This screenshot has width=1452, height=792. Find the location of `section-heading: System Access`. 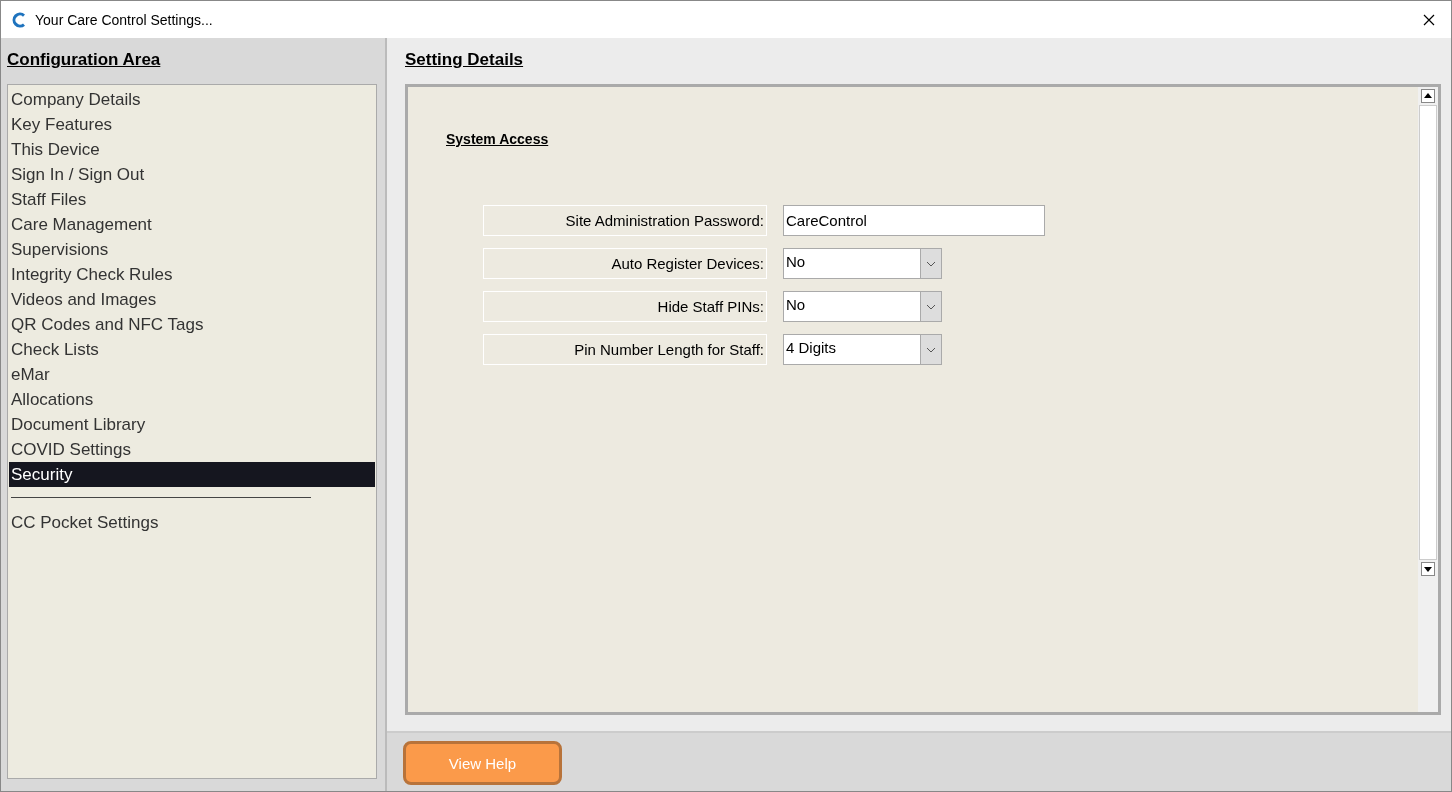

section-heading: System Access is located at coordinates (498, 139).